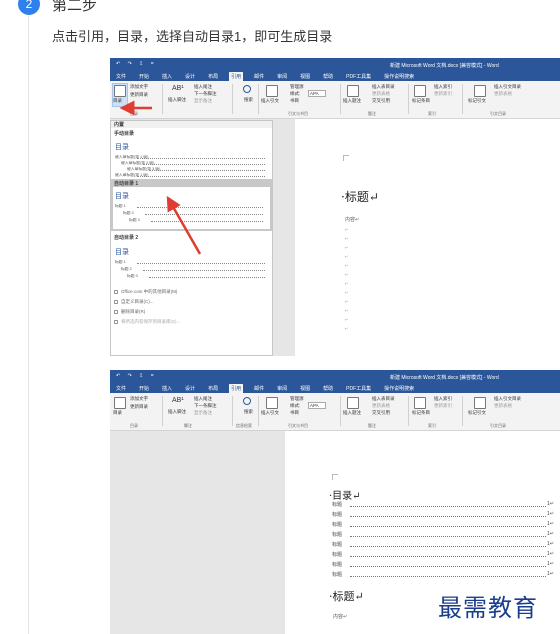 Image resolution: width=560 pixels, height=634 pixels. Describe the element at coordinates (372, 113) in the screenshot. I see `group-label-captions: 题注` at that location.